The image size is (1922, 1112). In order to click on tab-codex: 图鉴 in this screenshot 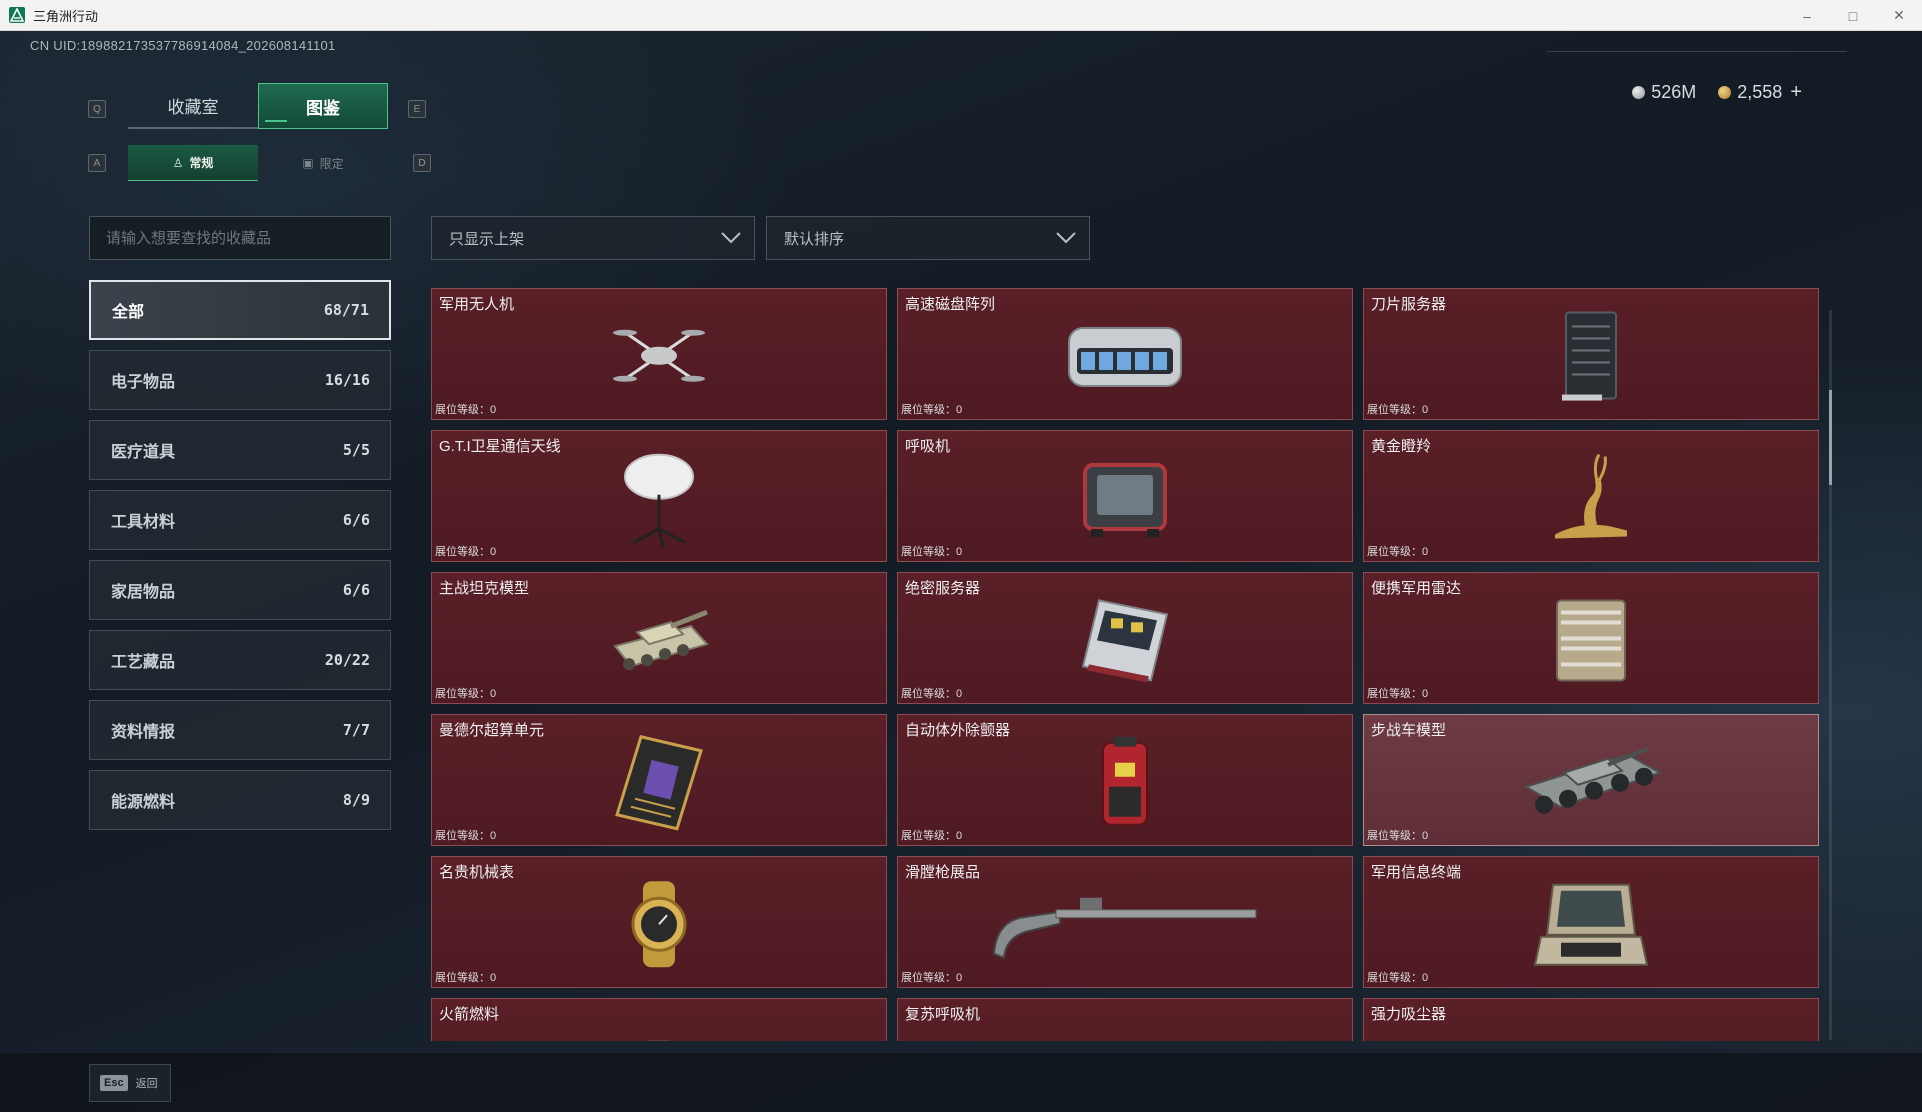, I will do `click(323, 106)`.